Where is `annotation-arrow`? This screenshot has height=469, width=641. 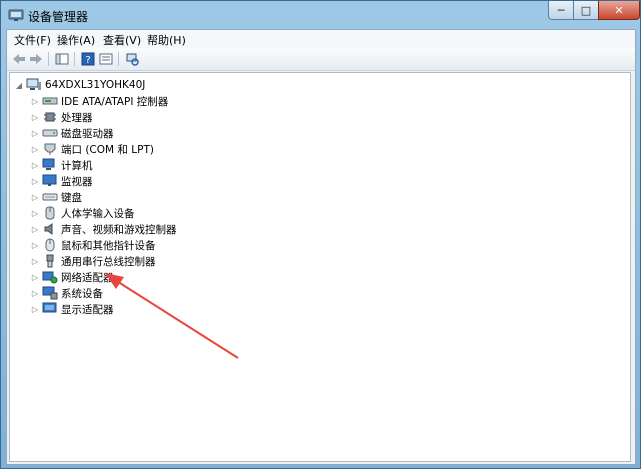
annotation-arrow is located at coordinates (172, 316).